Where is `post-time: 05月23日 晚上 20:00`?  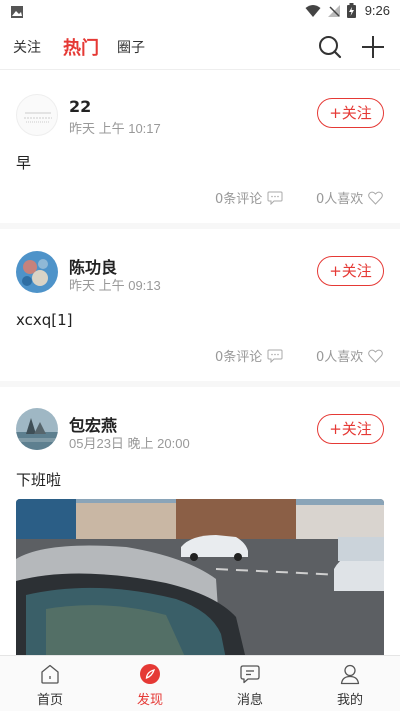
post-time: 05月23日 晚上 20:00 is located at coordinates (129, 443).